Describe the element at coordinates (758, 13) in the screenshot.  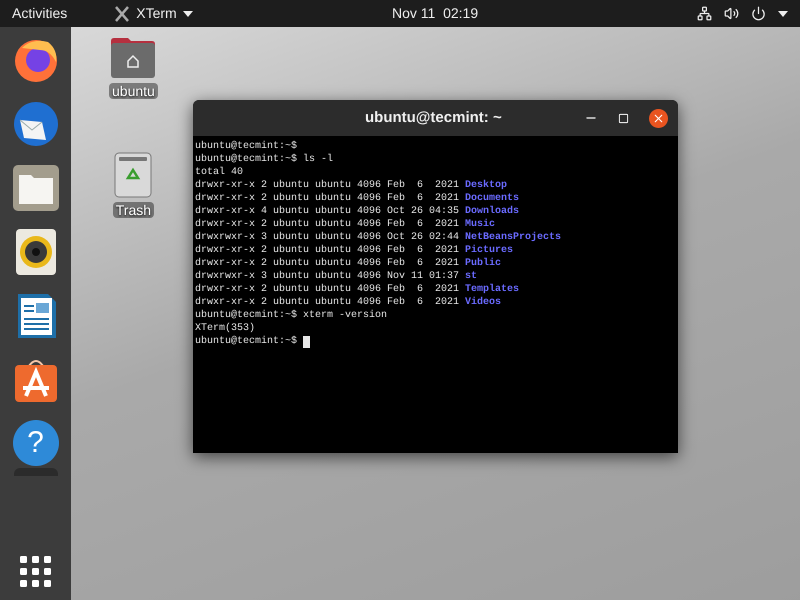
I see `power-icon` at that location.